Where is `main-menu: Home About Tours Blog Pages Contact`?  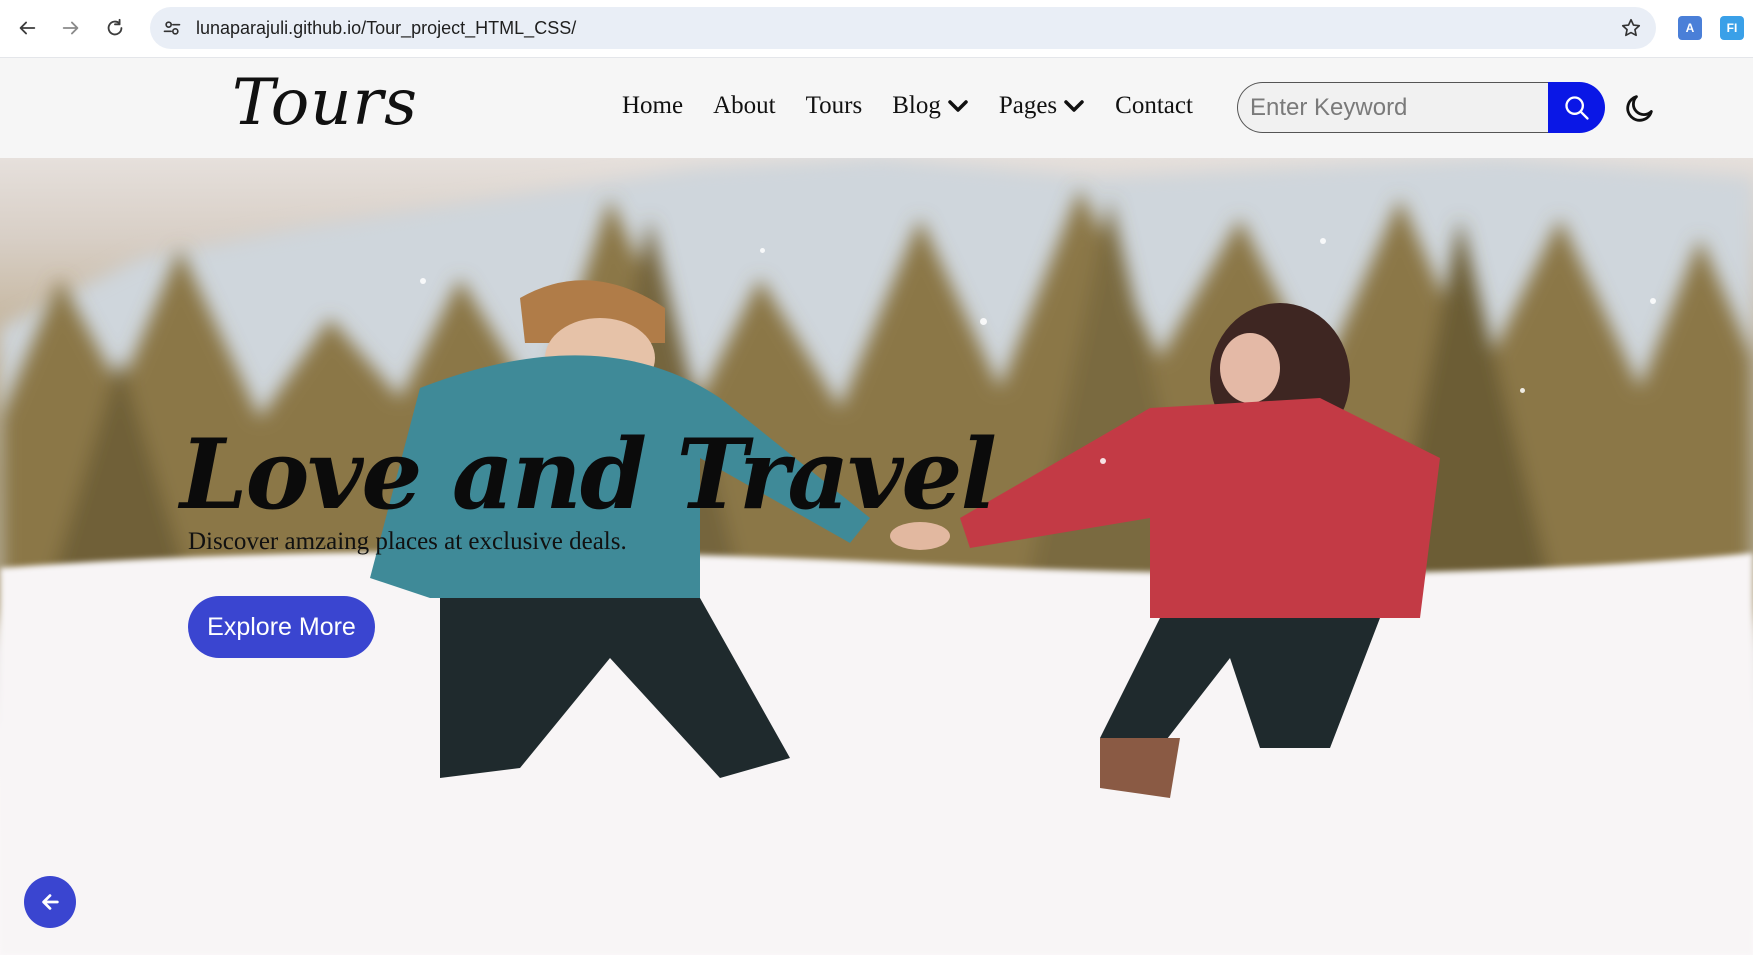
main-menu: Home About Tours Blog Pages Contact is located at coordinates (922, 106).